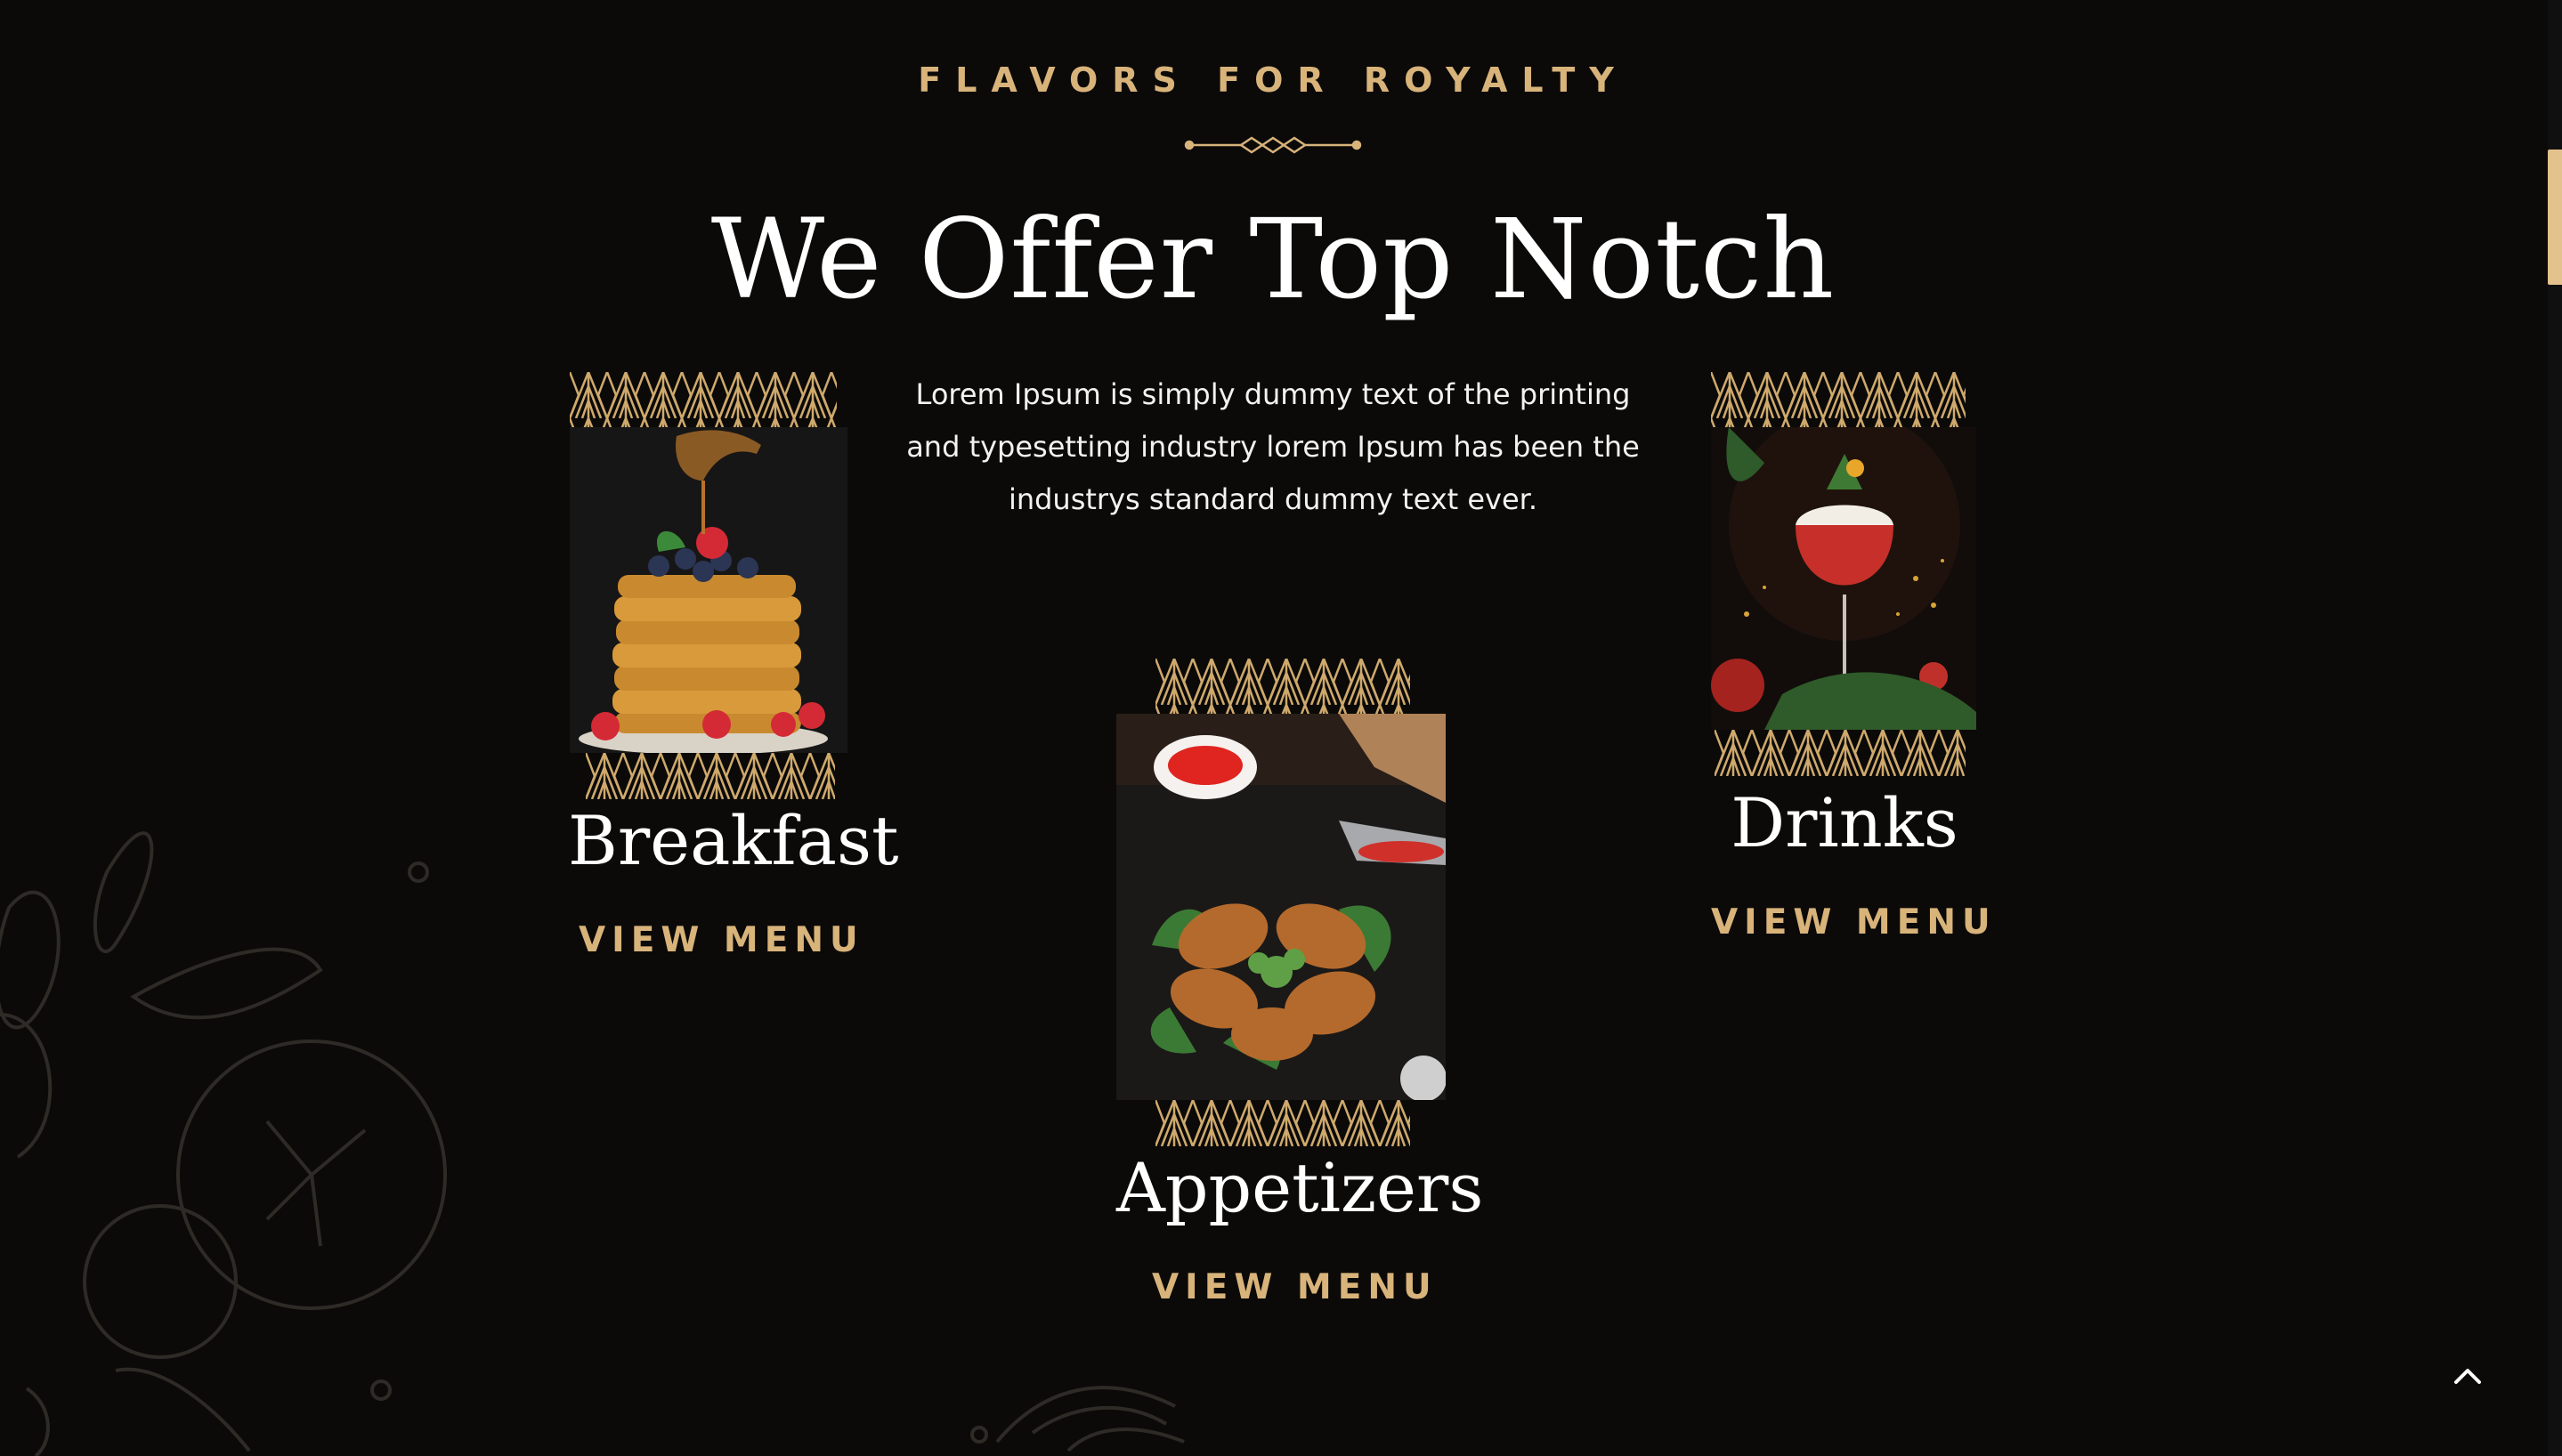  What do you see at coordinates (1851, 922) in the screenshot?
I see `view-menu-link-drinks: VIEW MENU` at bounding box center [1851, 922].